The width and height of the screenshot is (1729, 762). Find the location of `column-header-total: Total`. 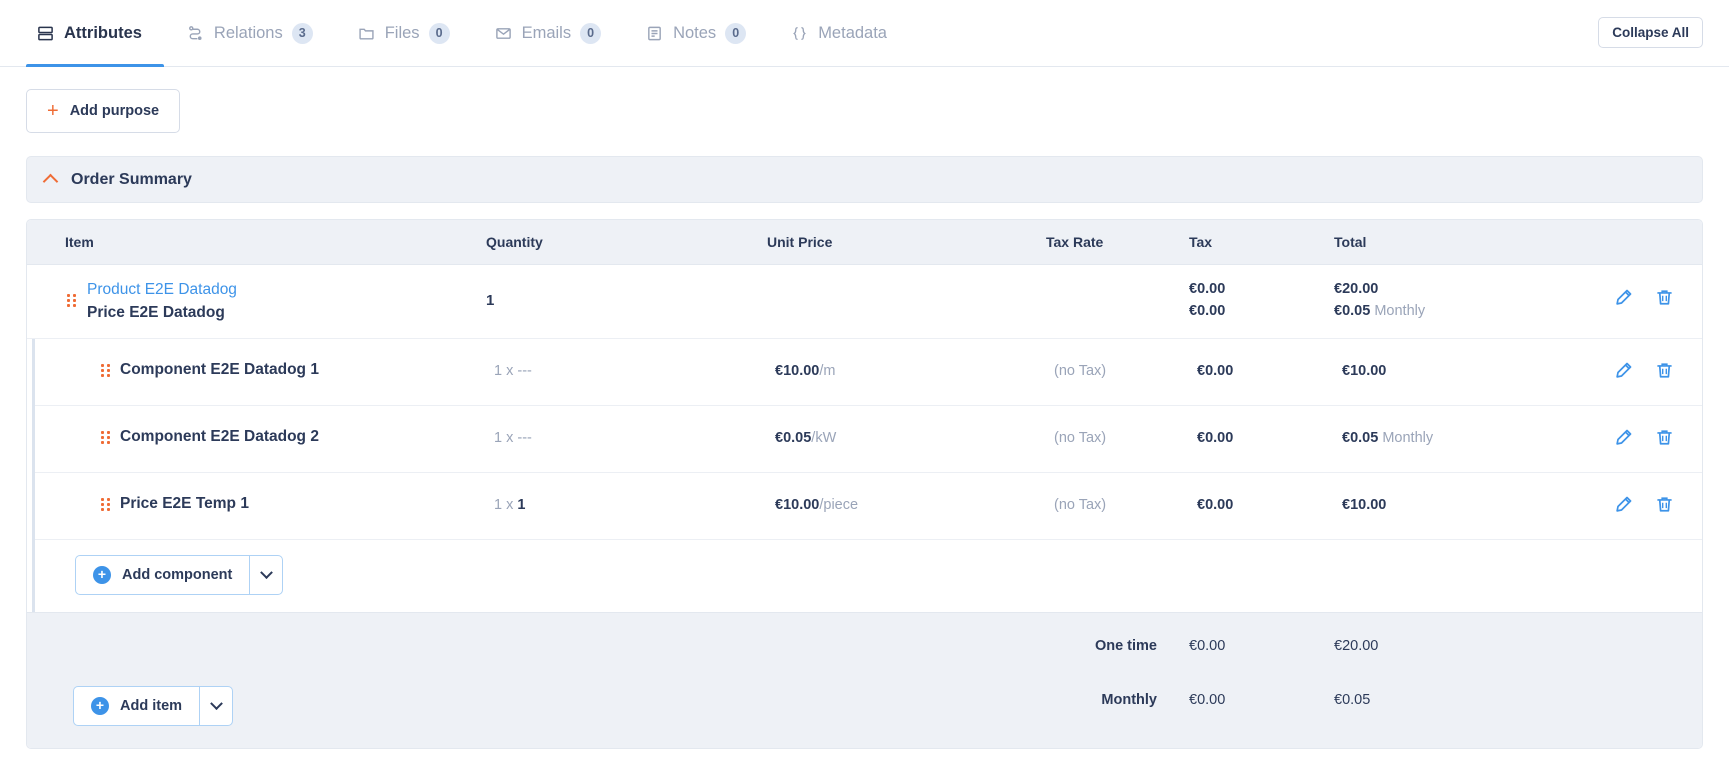

column-header-total: Total is located at coordinates (1350, 242).